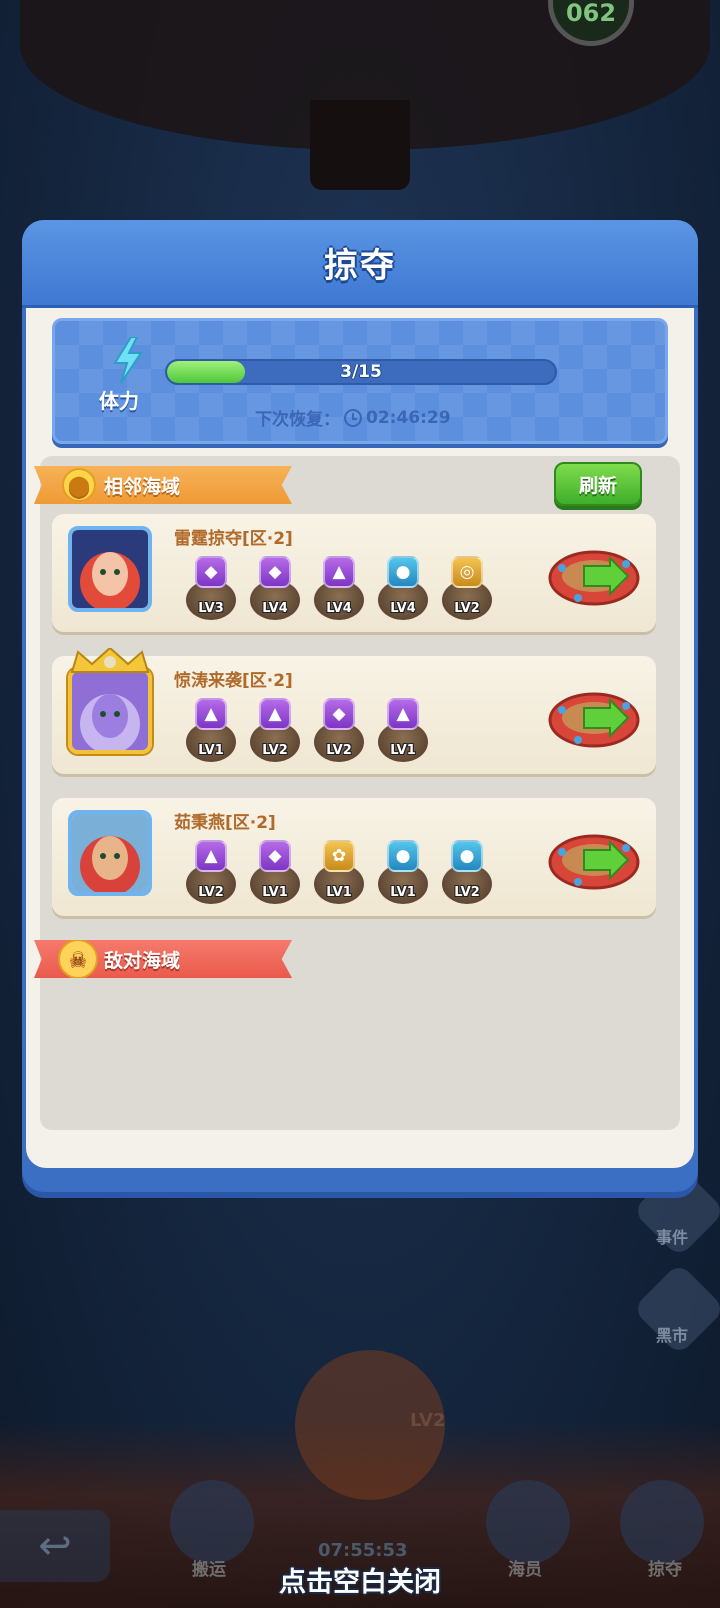 The height and width of the screenshot is (1608, 720). I want to click on target-card: 雷霆掠夺[区·2] ◆ LV3 ◆ LV4 ▲ LV4 ● LV4 ◎ LV2, so click(354, 573).